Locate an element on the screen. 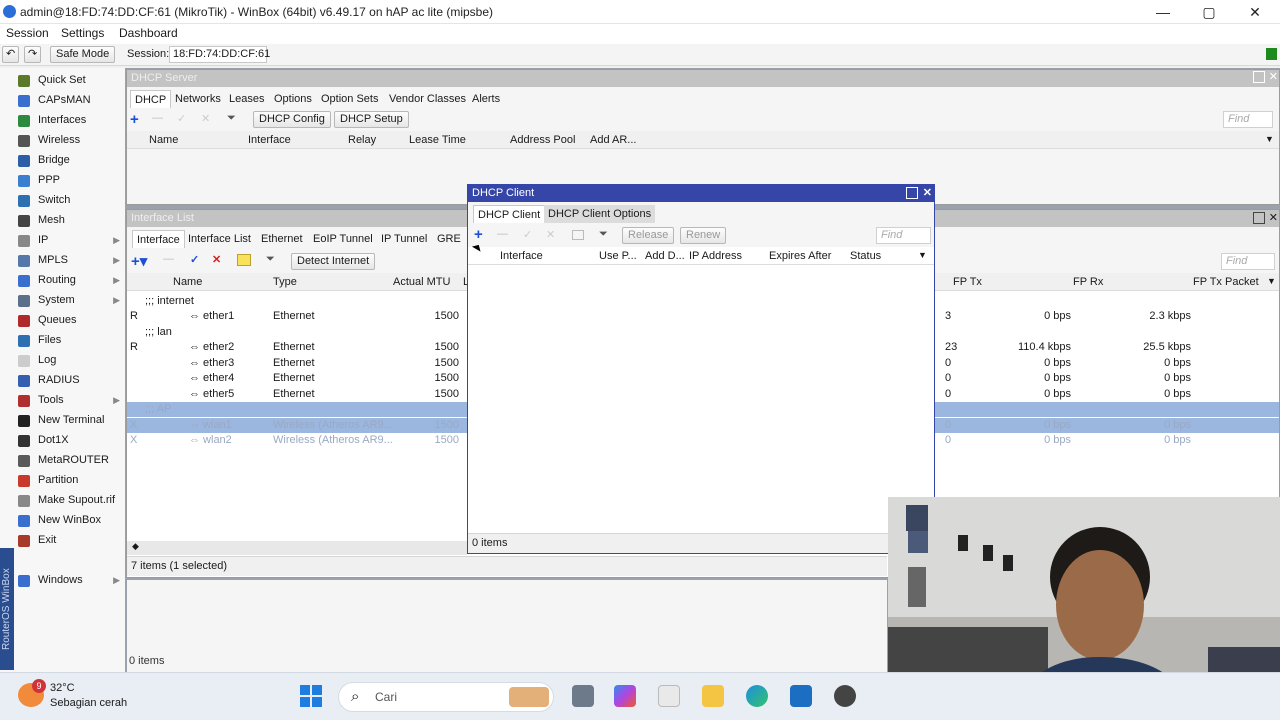  undo-button: ↶ is located at coordinates (11, 54).